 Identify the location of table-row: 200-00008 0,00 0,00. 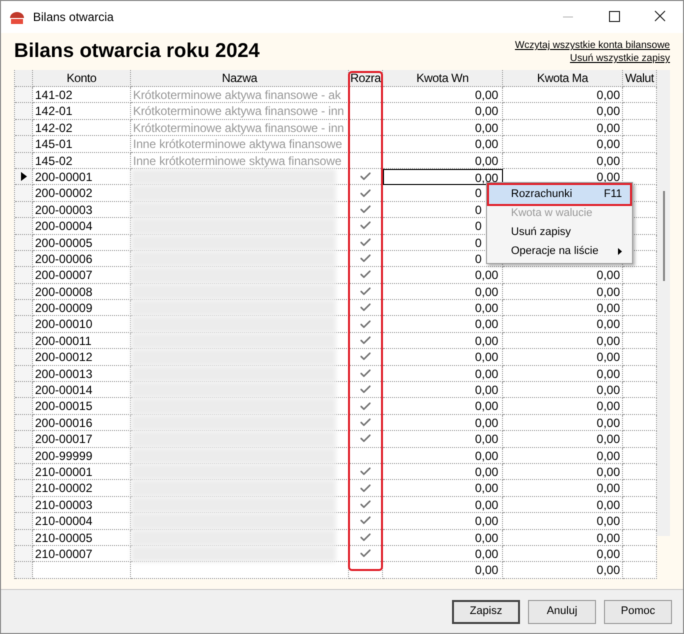
(336, 292).